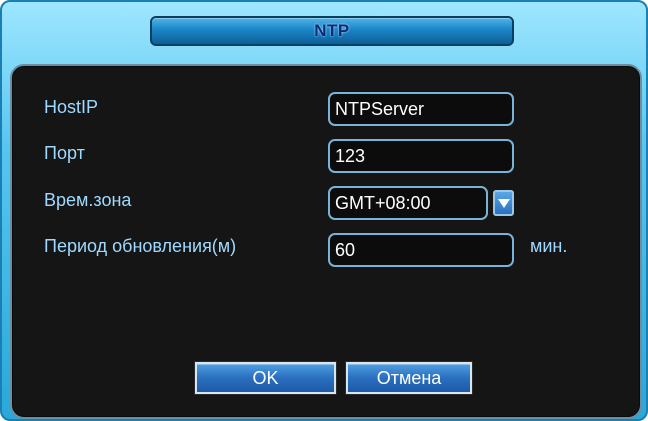  I want to click on ok-button: OK, so click(265, 378).